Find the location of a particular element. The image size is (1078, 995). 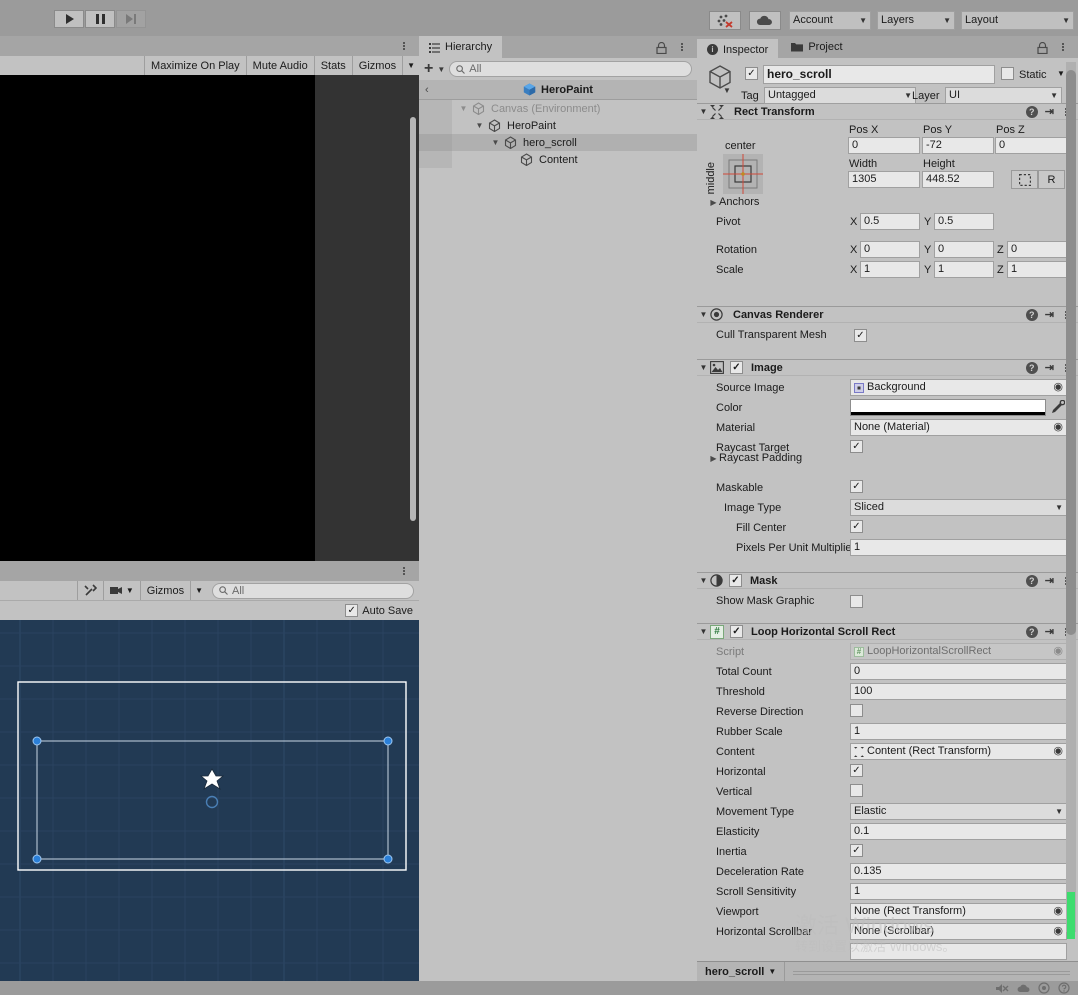

scroll-sensitivity-input: 1 is located at coordinates (958, 891).